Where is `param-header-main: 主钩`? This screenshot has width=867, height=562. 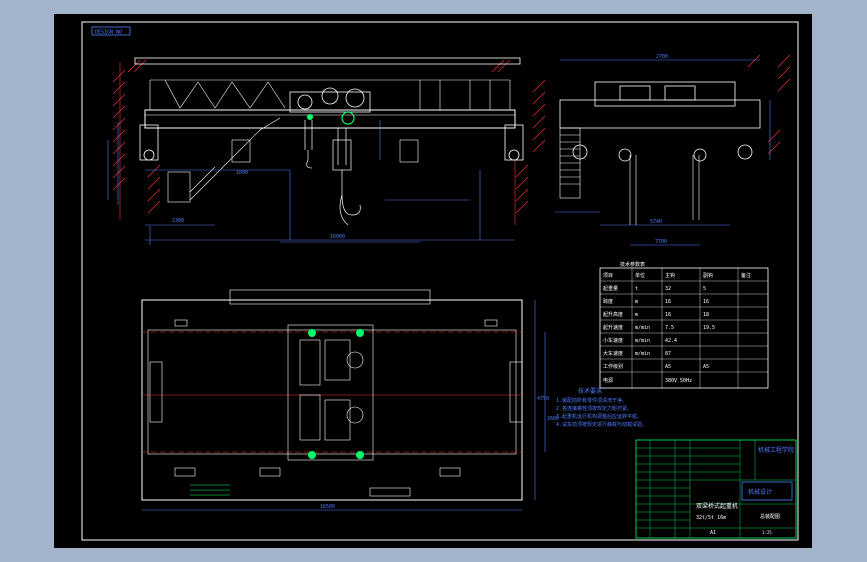
param-header-main: 主钩 is located at coordinates (670, 275).